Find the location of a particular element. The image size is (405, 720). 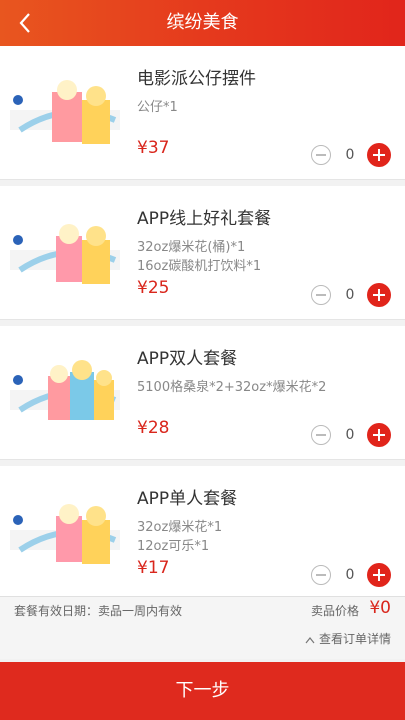

product-name: APP线上好礼套餐 is located at coordinates (204, 219).